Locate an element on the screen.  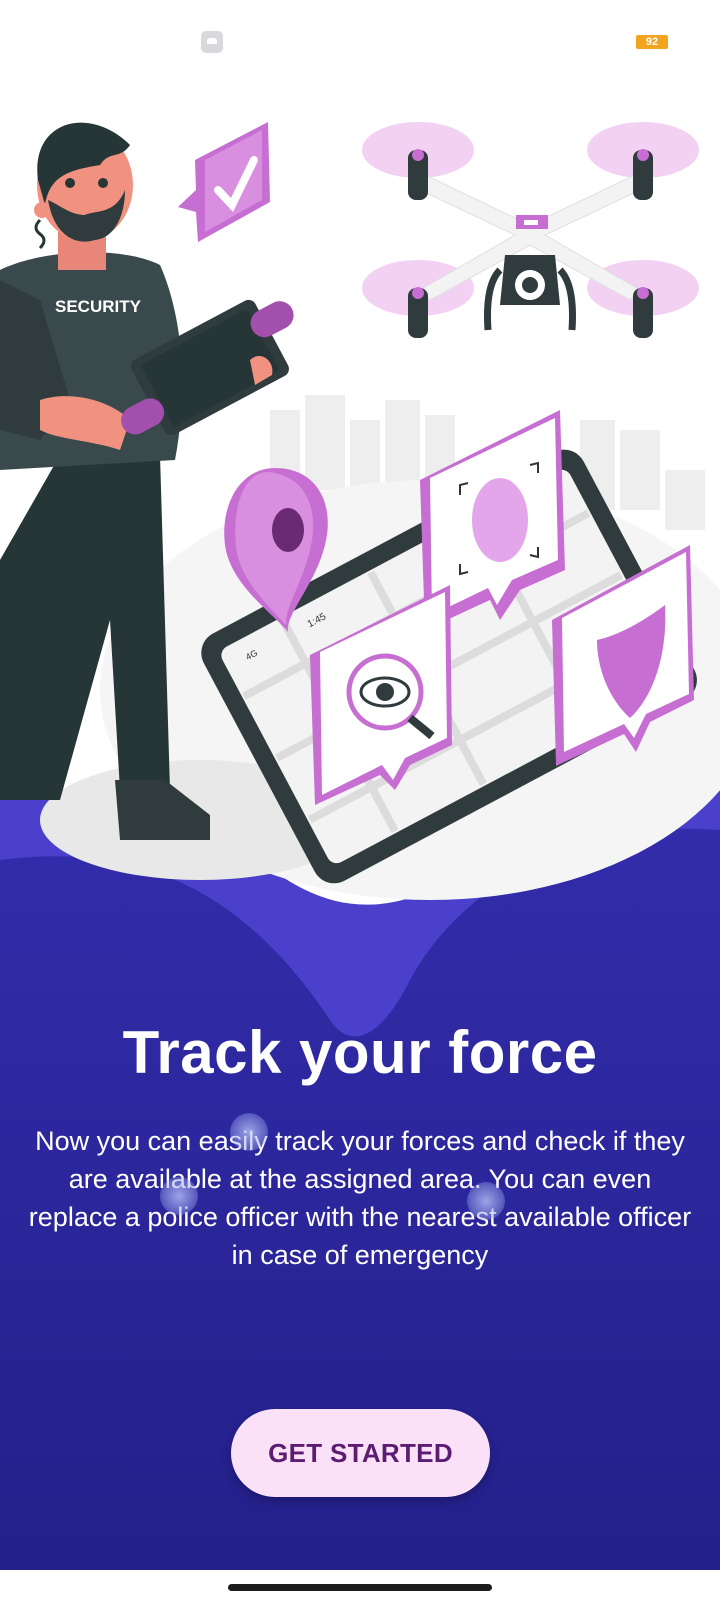
security-badge-text: SECURITY is located at coordinates (98, 306).